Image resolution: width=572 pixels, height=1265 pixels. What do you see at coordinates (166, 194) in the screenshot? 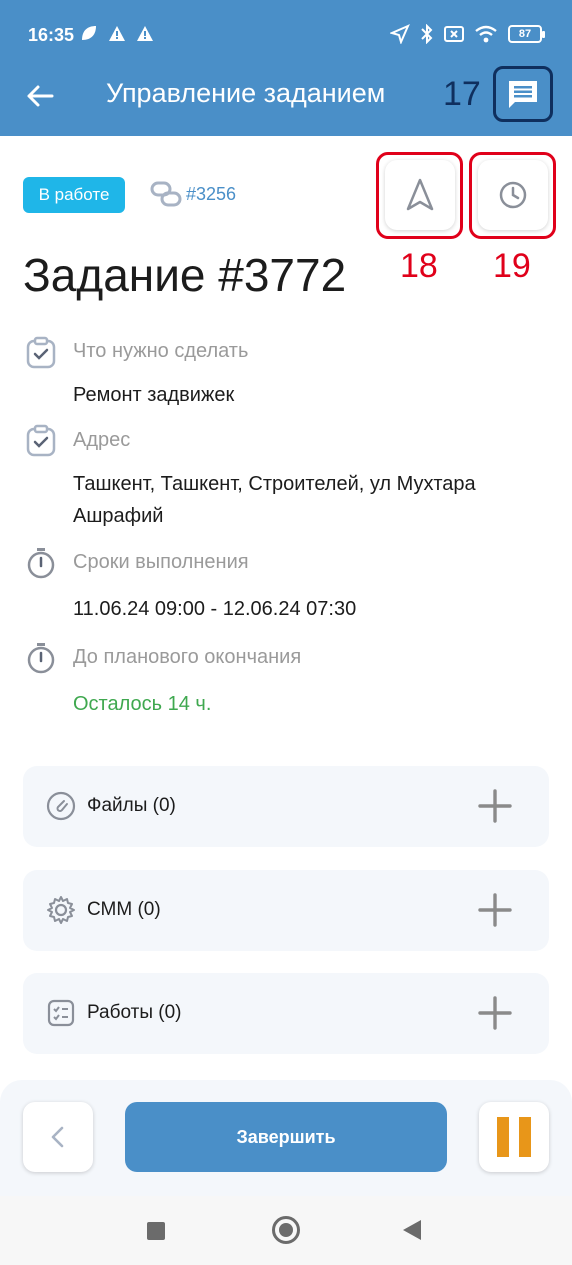
I see `link-icon` at bounding box center [166, 194].